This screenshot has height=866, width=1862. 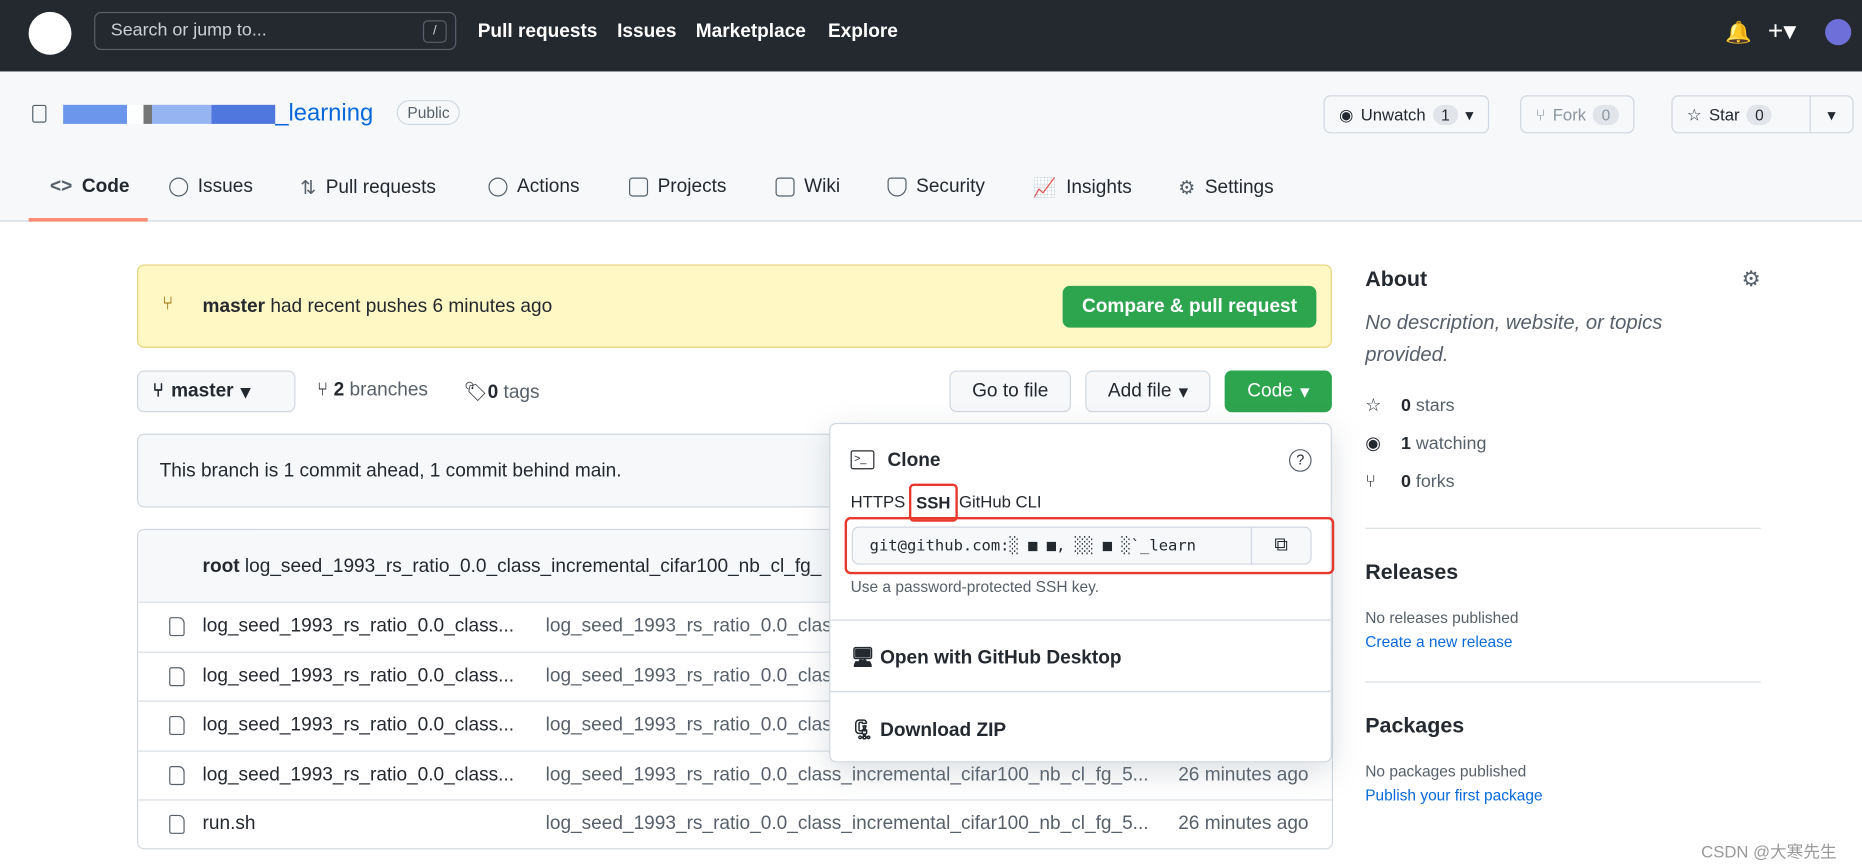 I want to click on banner-branch: master, so click(x=234, y=307).